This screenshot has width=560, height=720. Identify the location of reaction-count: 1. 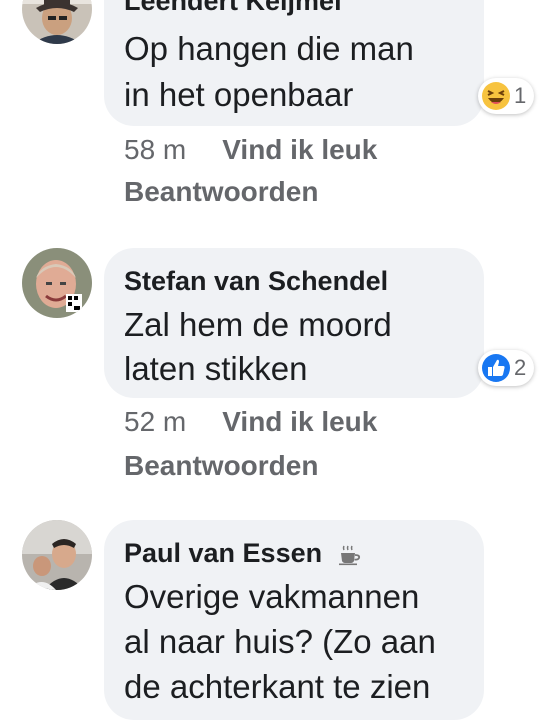
(520, 95).